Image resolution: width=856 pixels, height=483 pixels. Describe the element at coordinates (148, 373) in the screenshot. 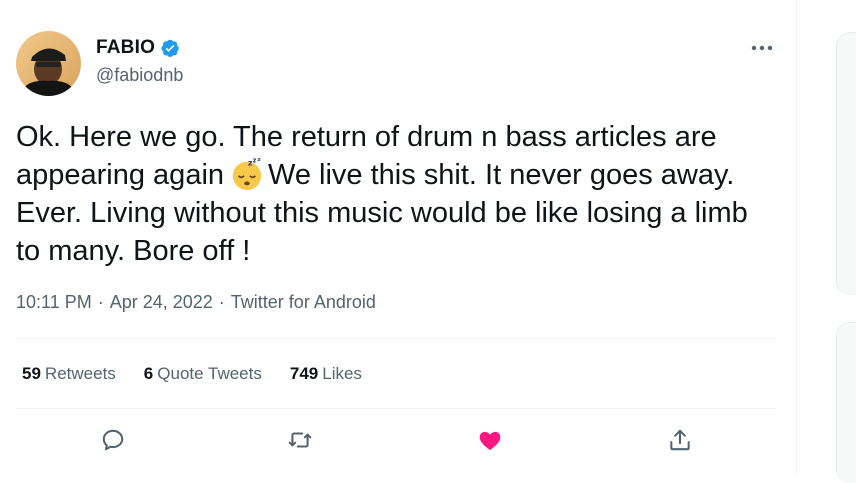

I see `quote-tweets-count: 6` at that location.